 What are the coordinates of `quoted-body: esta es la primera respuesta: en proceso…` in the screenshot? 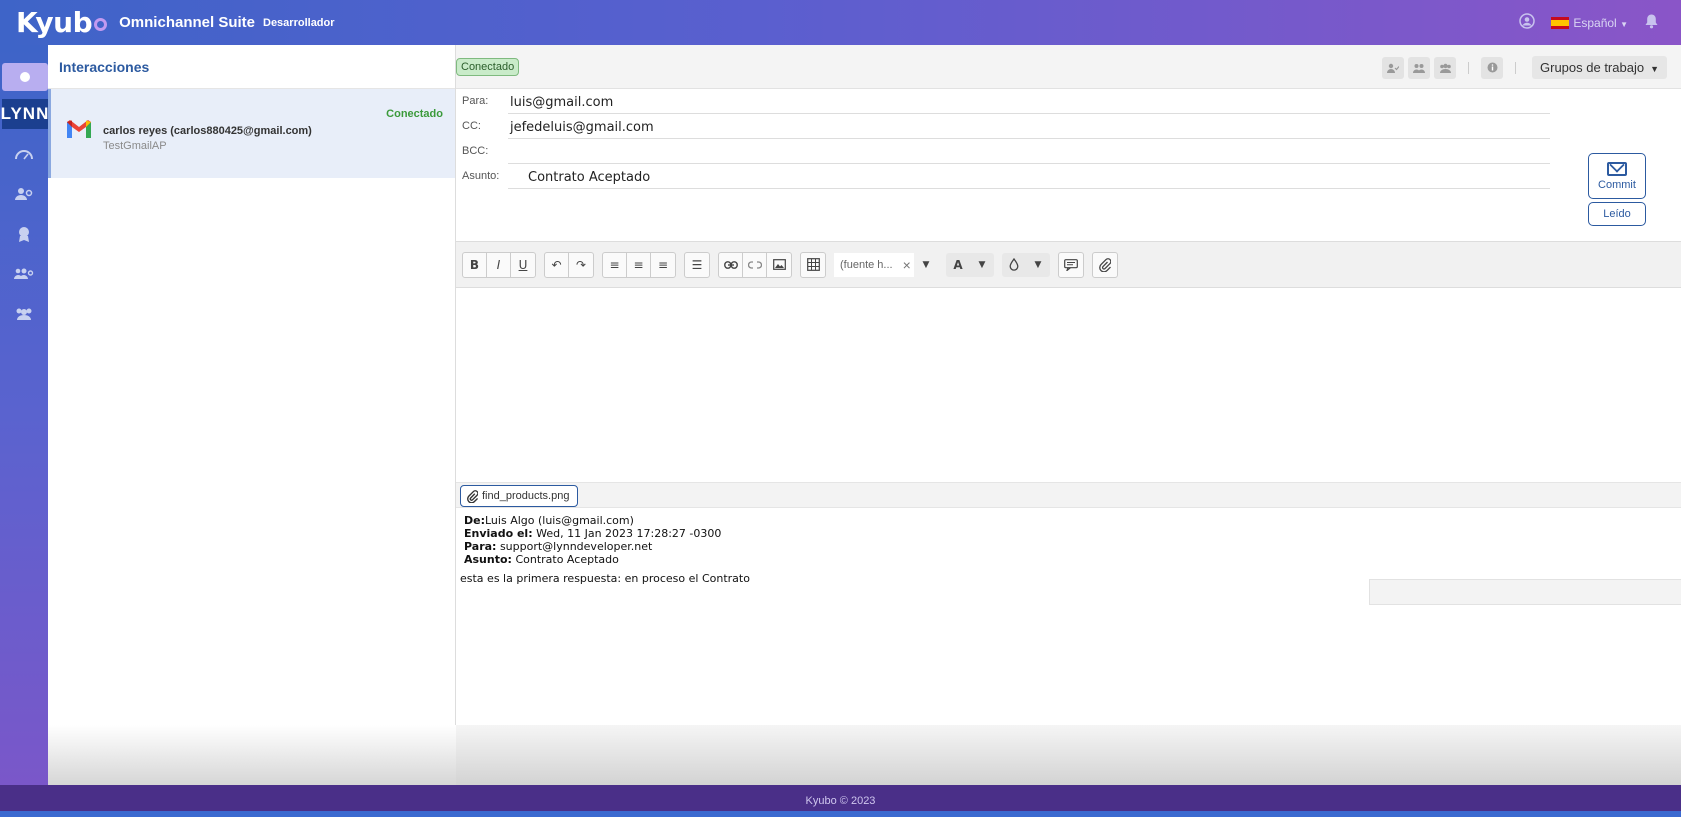 It's located at (605, 578).